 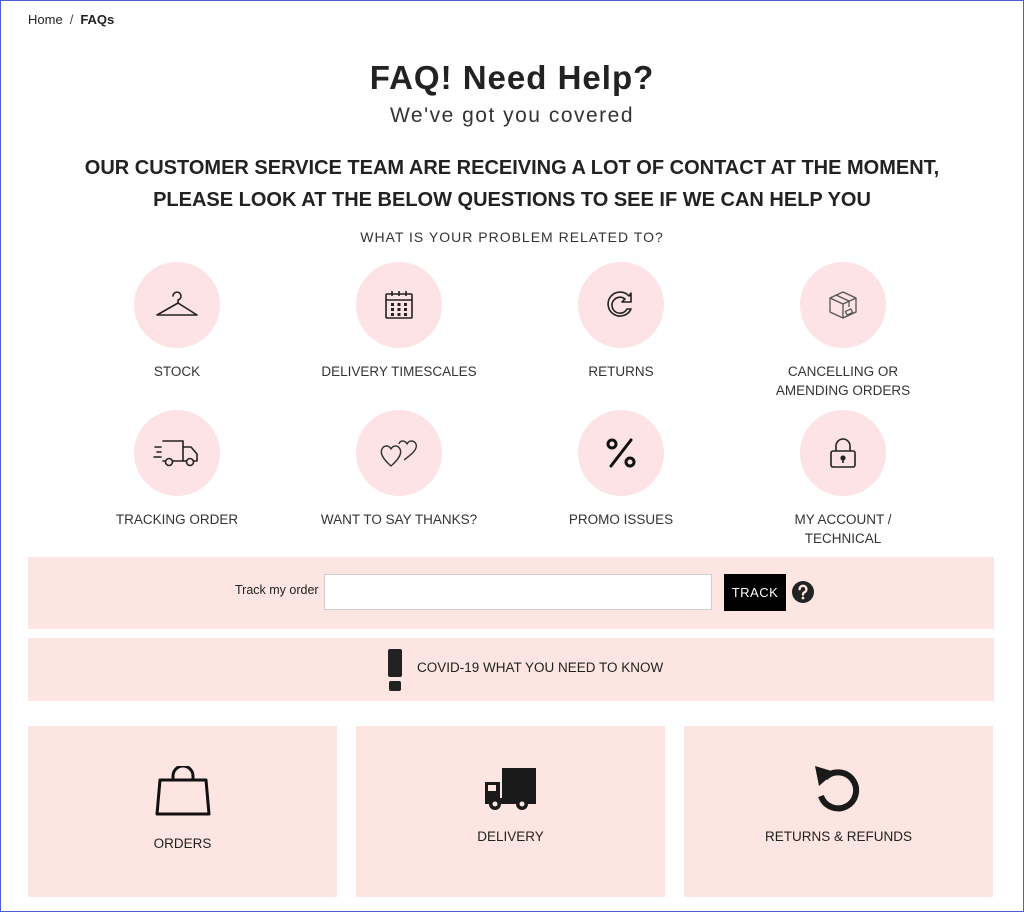 I want to click on shopping-bag-icon, so click(x=182, y=791).